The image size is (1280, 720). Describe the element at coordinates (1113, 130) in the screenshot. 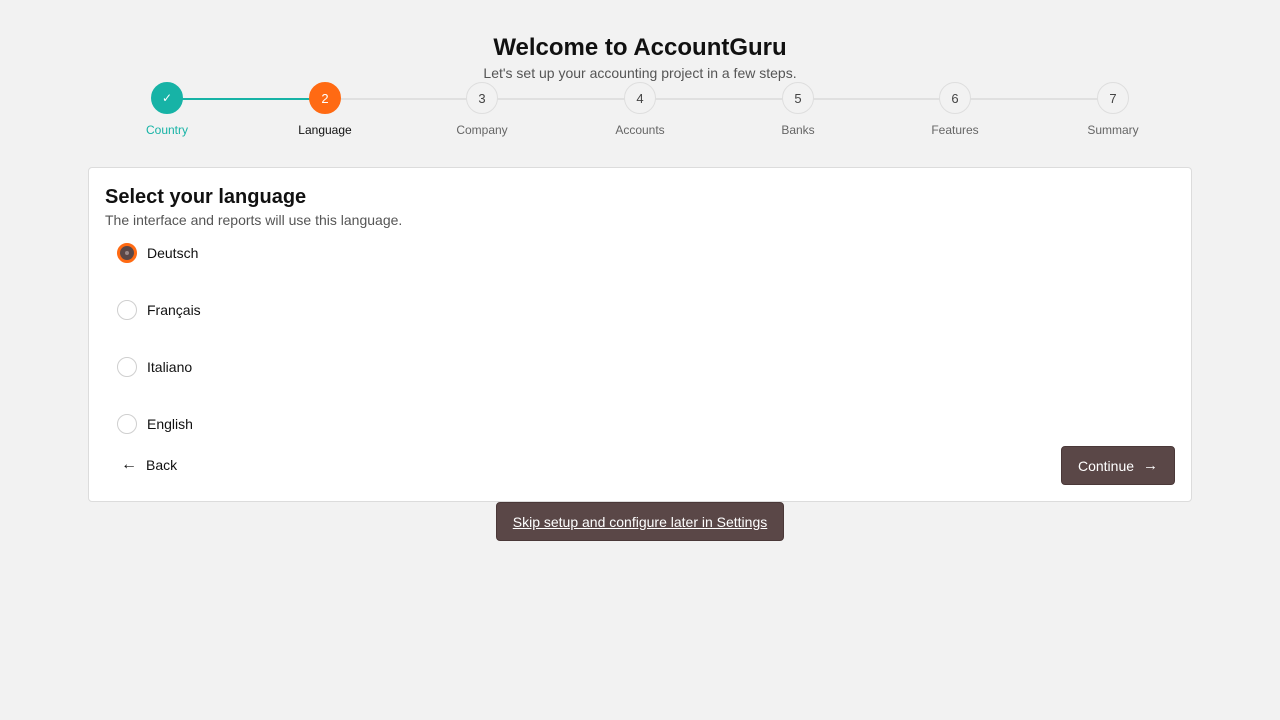

I see `step-label: Summary` at that location.